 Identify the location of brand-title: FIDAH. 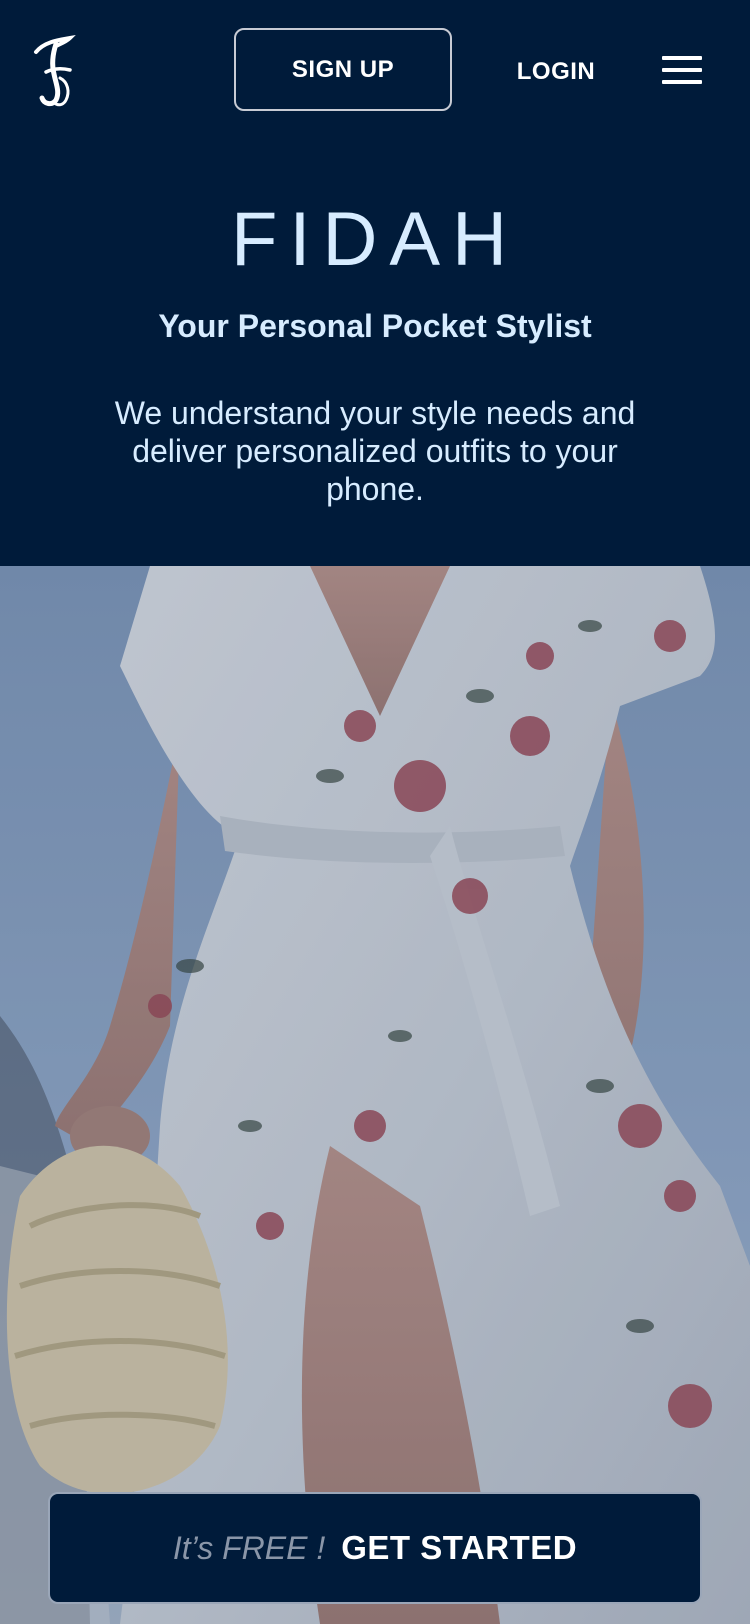
(375, 239).